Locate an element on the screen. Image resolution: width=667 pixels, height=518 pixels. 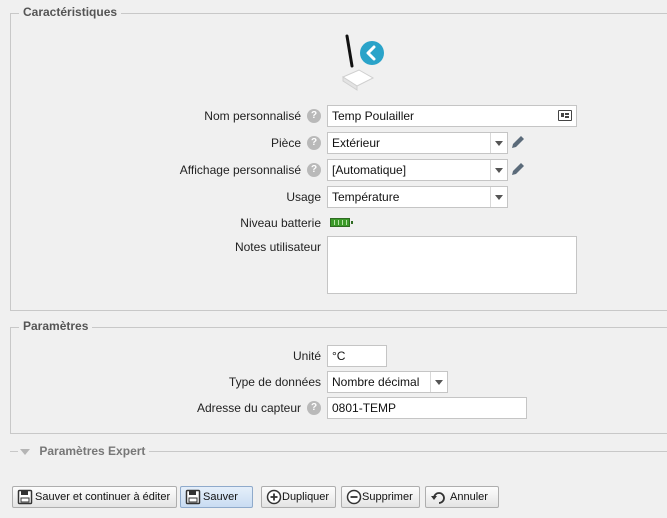
data-type-row: Type de données Nombre décimal is located at coordinates (339, 382).